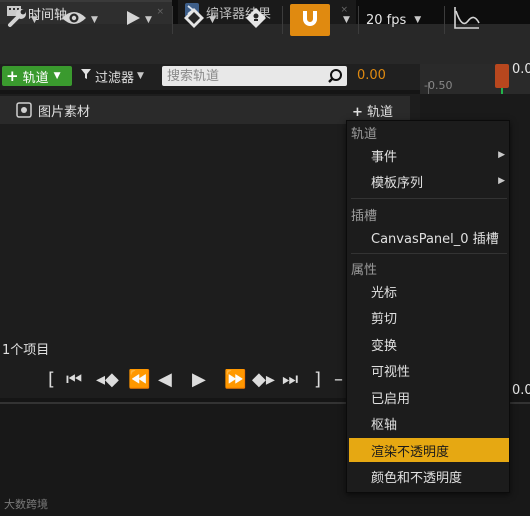 This screenshot has width=530, height=516. I want to click on add-subtrack-label: 轨道, so click(380, 112).